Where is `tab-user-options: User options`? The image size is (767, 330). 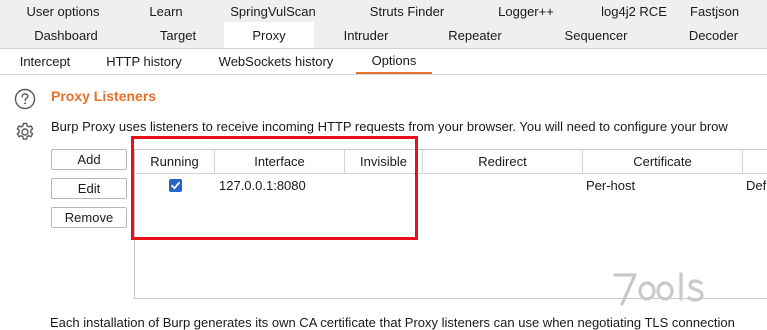
tab-user-options: User options is located at coordinates (63, 11).